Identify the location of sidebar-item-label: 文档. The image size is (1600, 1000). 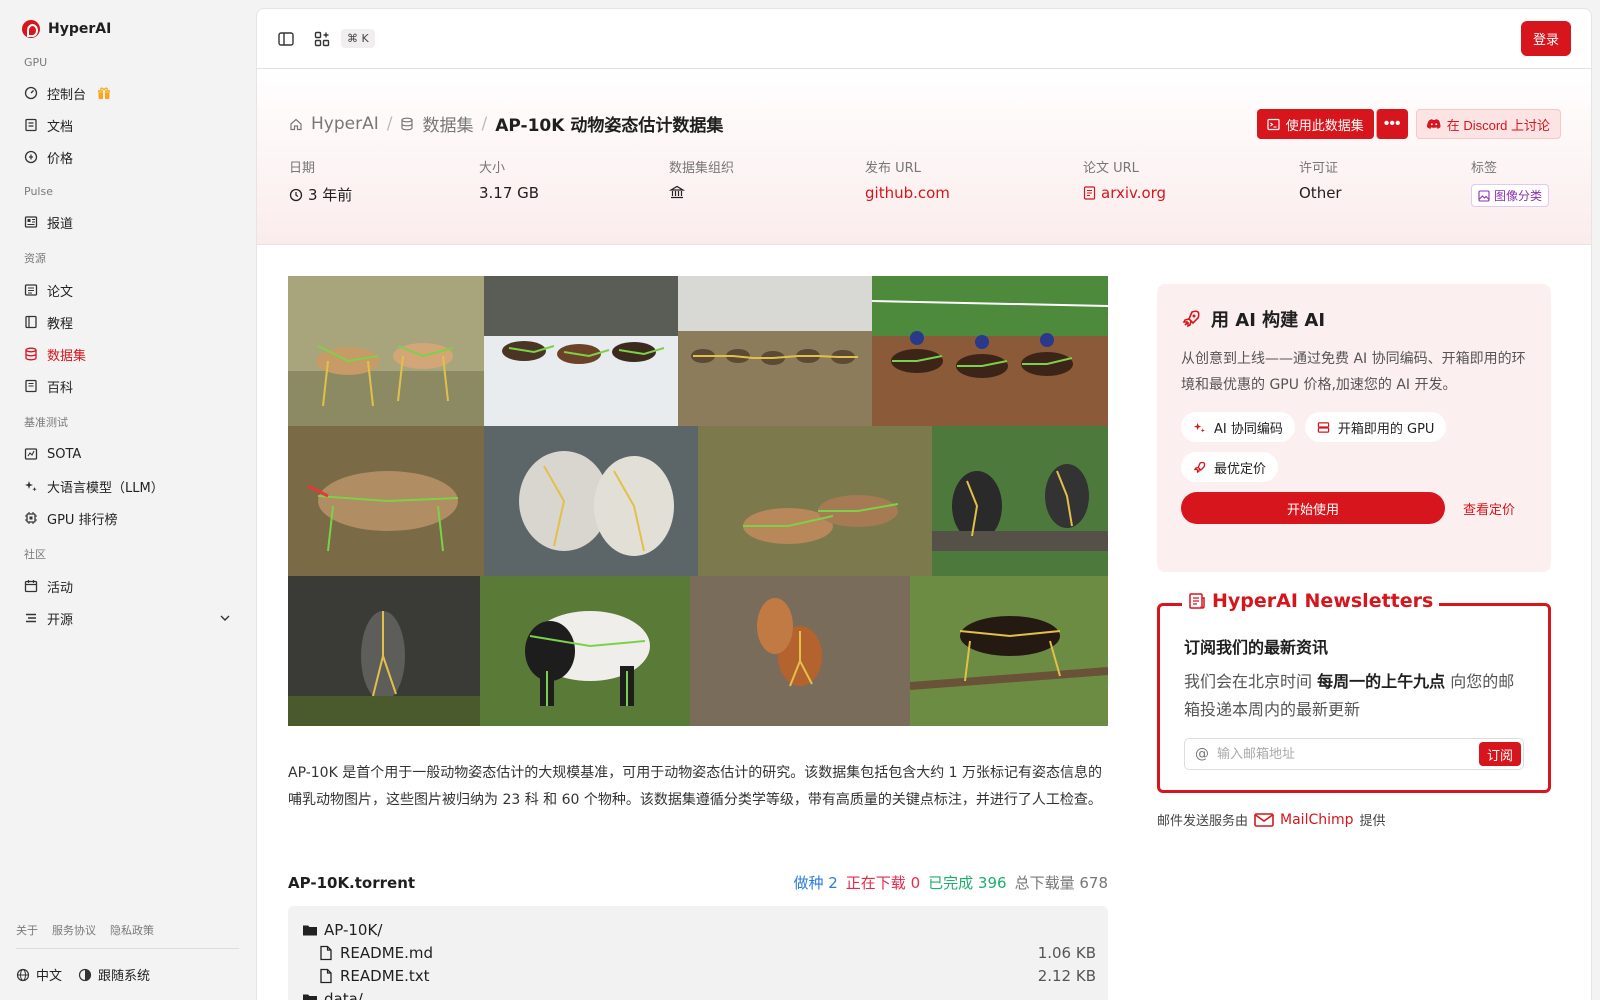
(60, 127).